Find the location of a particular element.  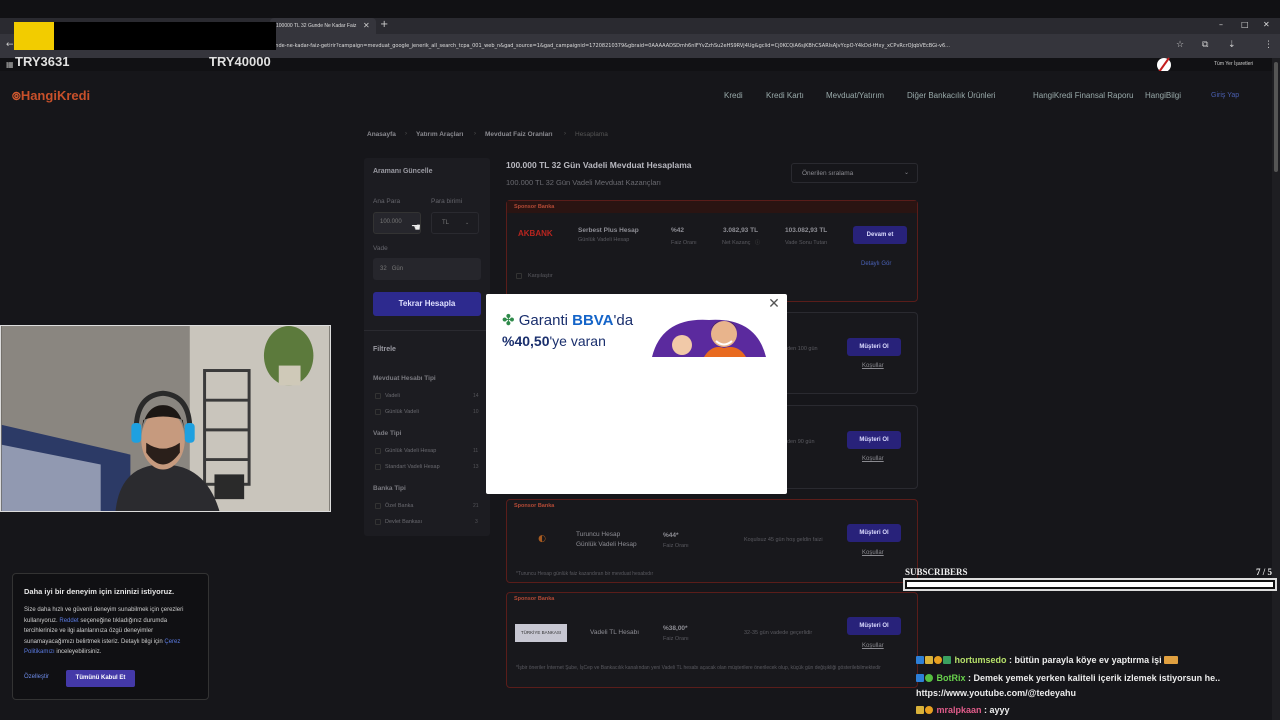

chat-username: mralpkaan is located at coordinates (959, 710).